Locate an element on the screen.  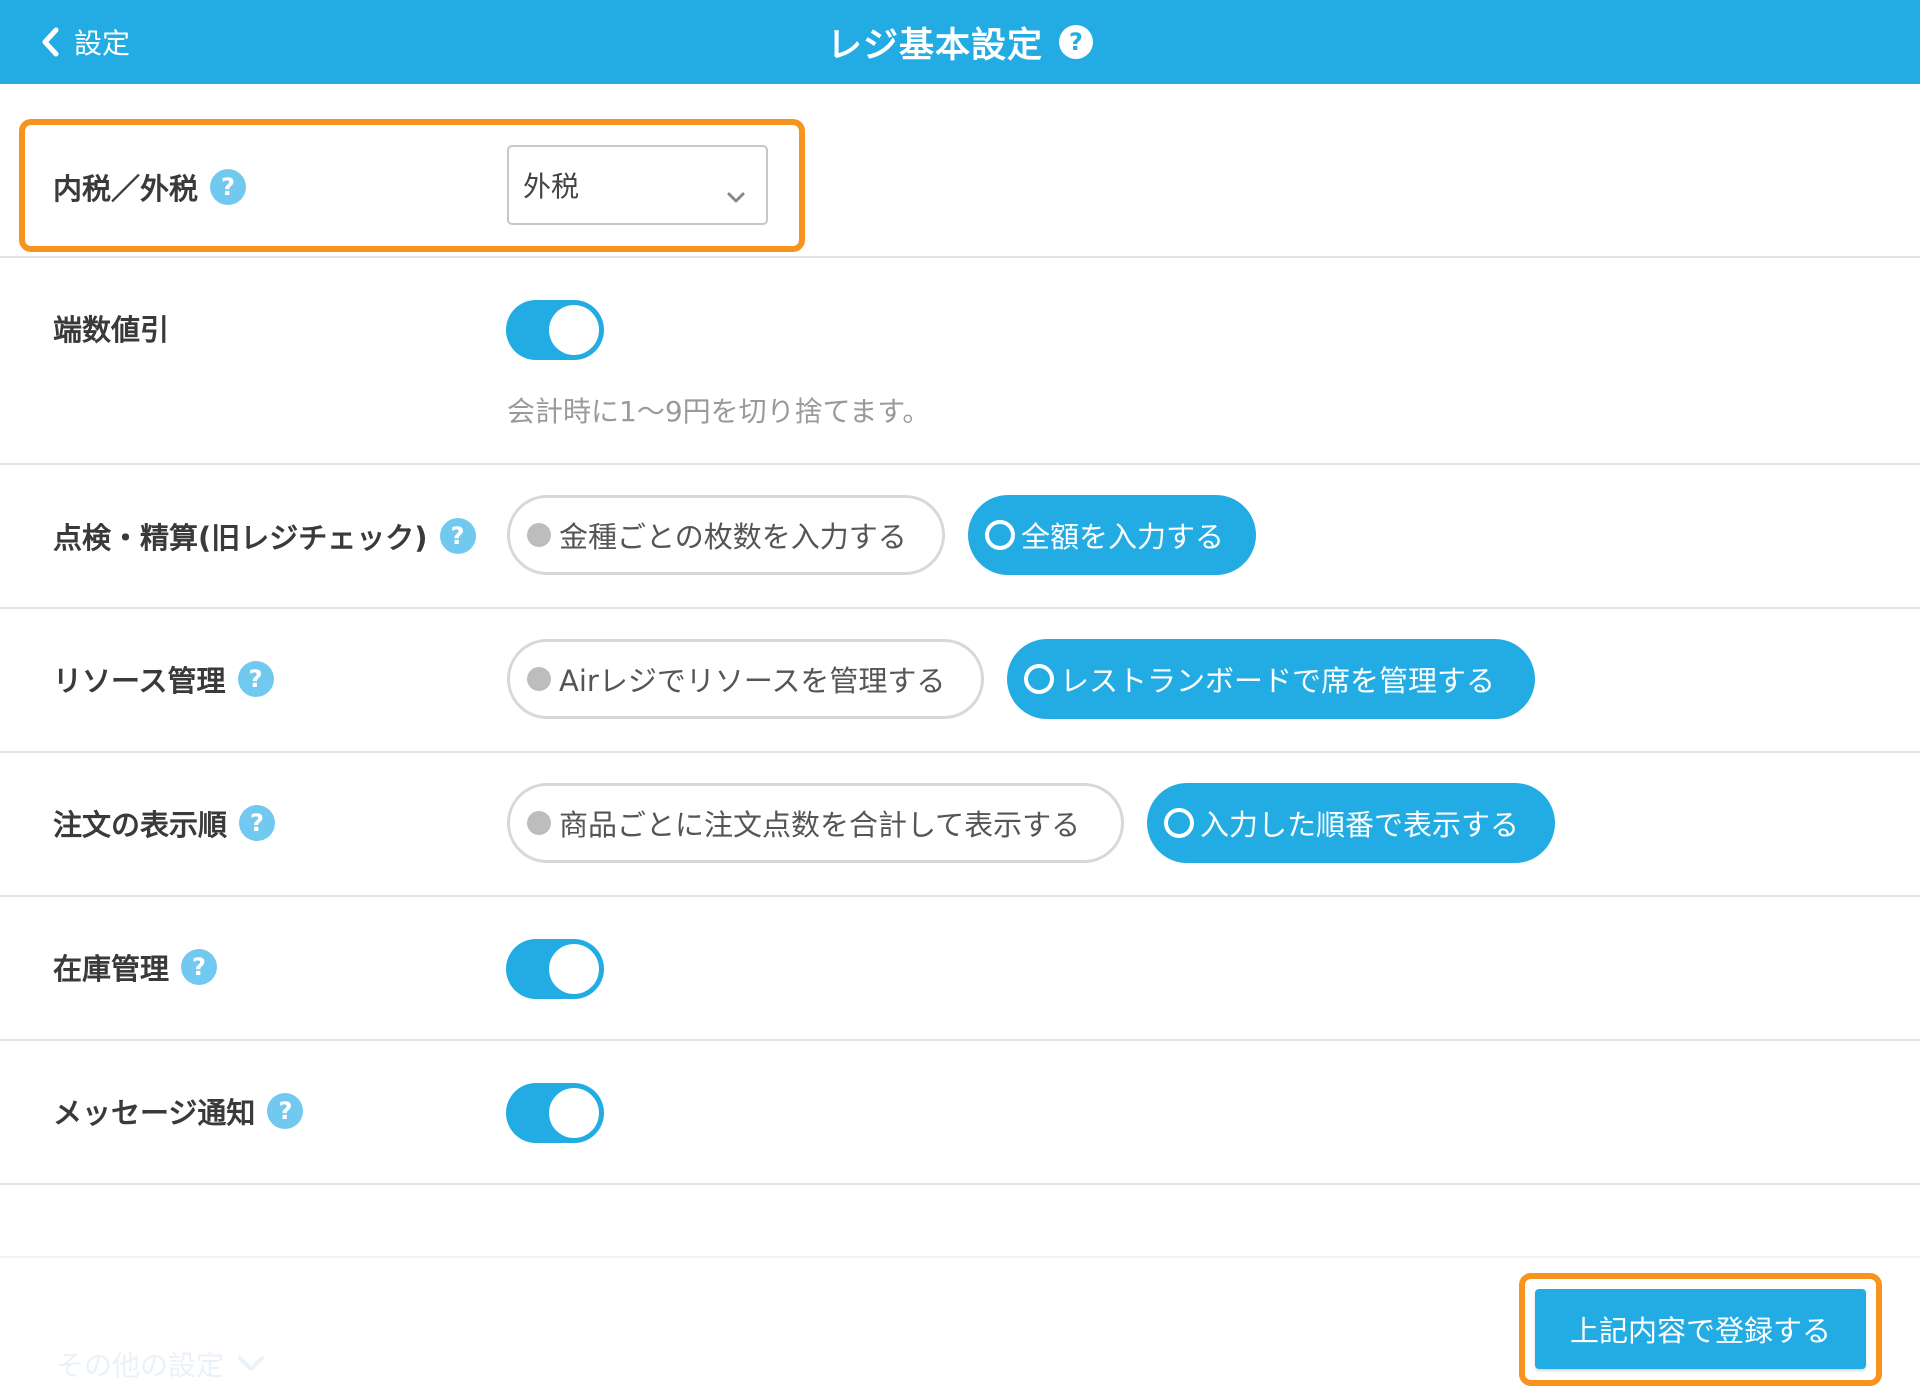
title-area: レジ基本設定 ? is located at coordinates (960, 42).